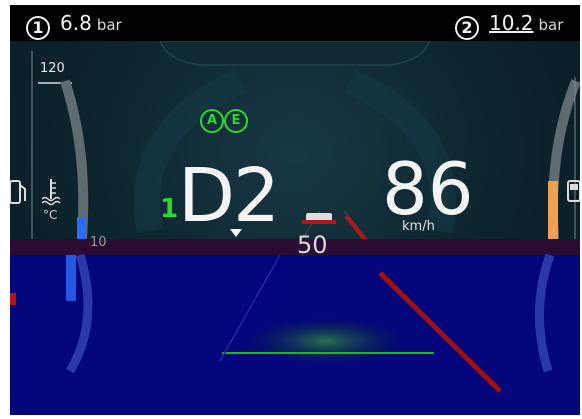 This screenshot has width=582, height=419. Describe the element at coordinates (236, 121) in the screenshot. I see `drive-mode-badge-e: E` at that location.